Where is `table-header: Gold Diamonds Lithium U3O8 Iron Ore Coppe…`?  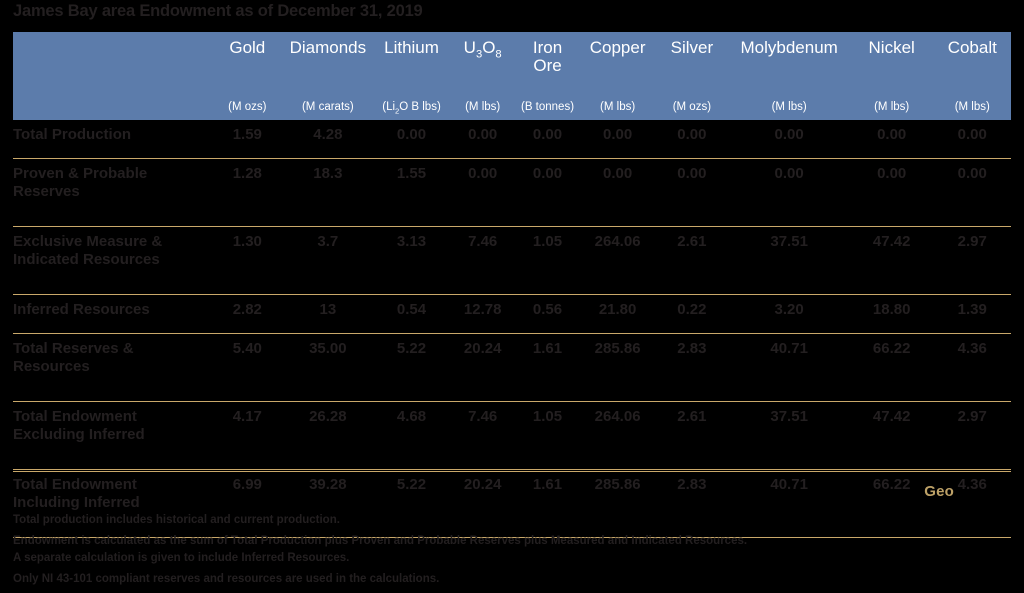 table-header: Gold Diamonds Lithium U3O8 Iron Ore Coppe… is located at coordinates (512, 76).